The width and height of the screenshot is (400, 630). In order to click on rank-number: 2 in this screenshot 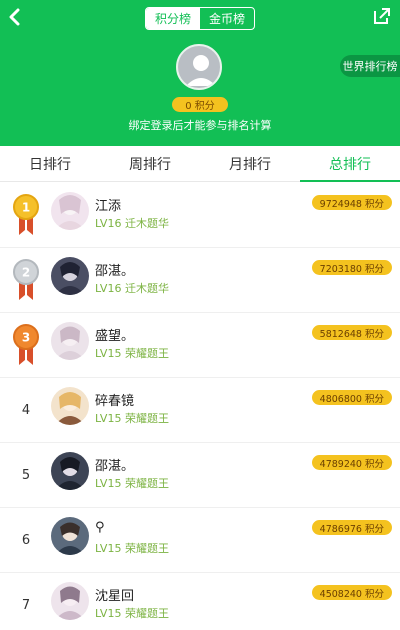, I will do `click(26, 273)`.